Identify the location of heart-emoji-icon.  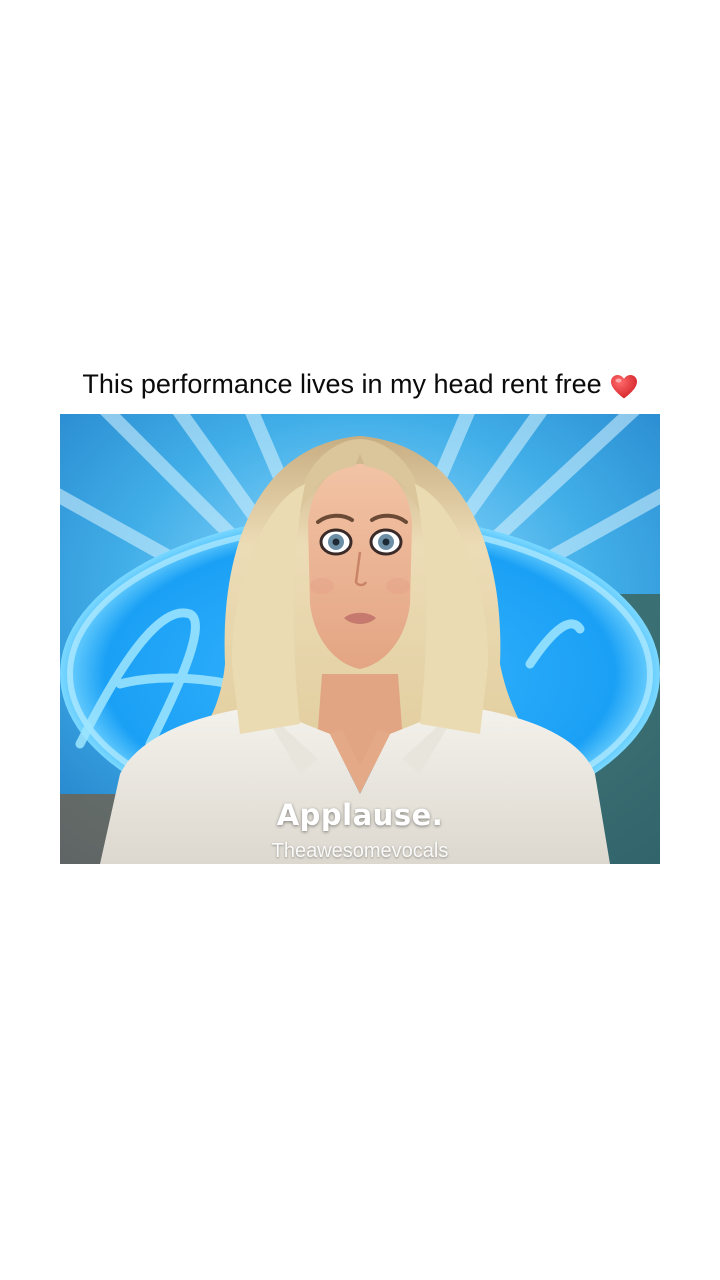
(624, 385).